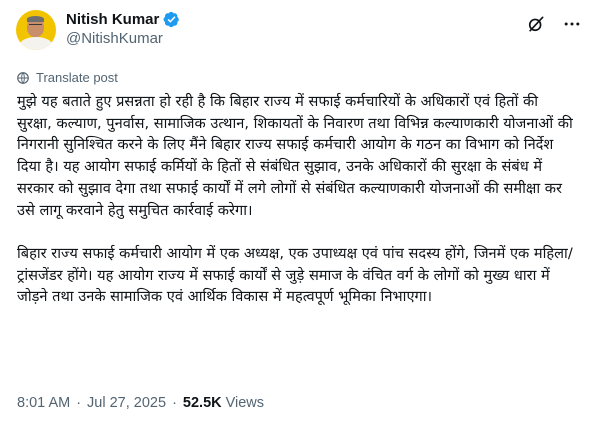 The height and width of the screenshot is (435, 596). I want to click on handle: @NitishKumar, so click(123, 38).